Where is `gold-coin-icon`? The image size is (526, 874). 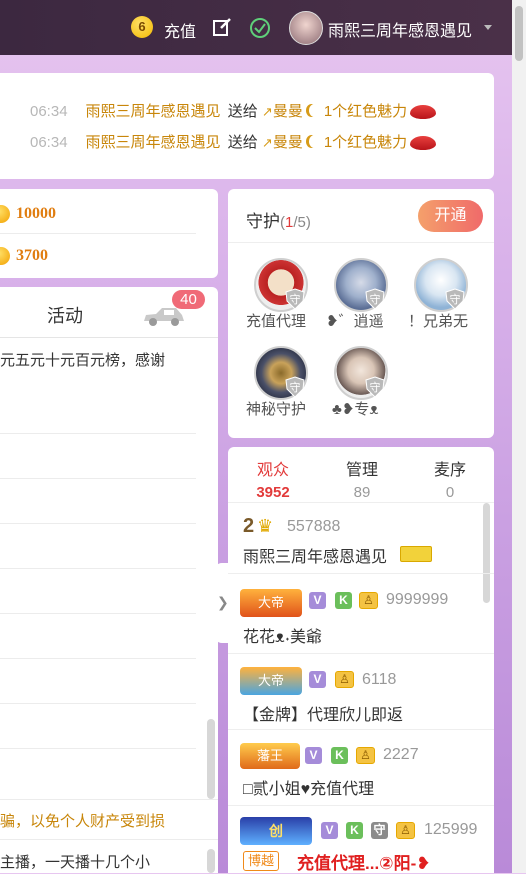 gold-coin-icon is located at coordinates (5, 256).